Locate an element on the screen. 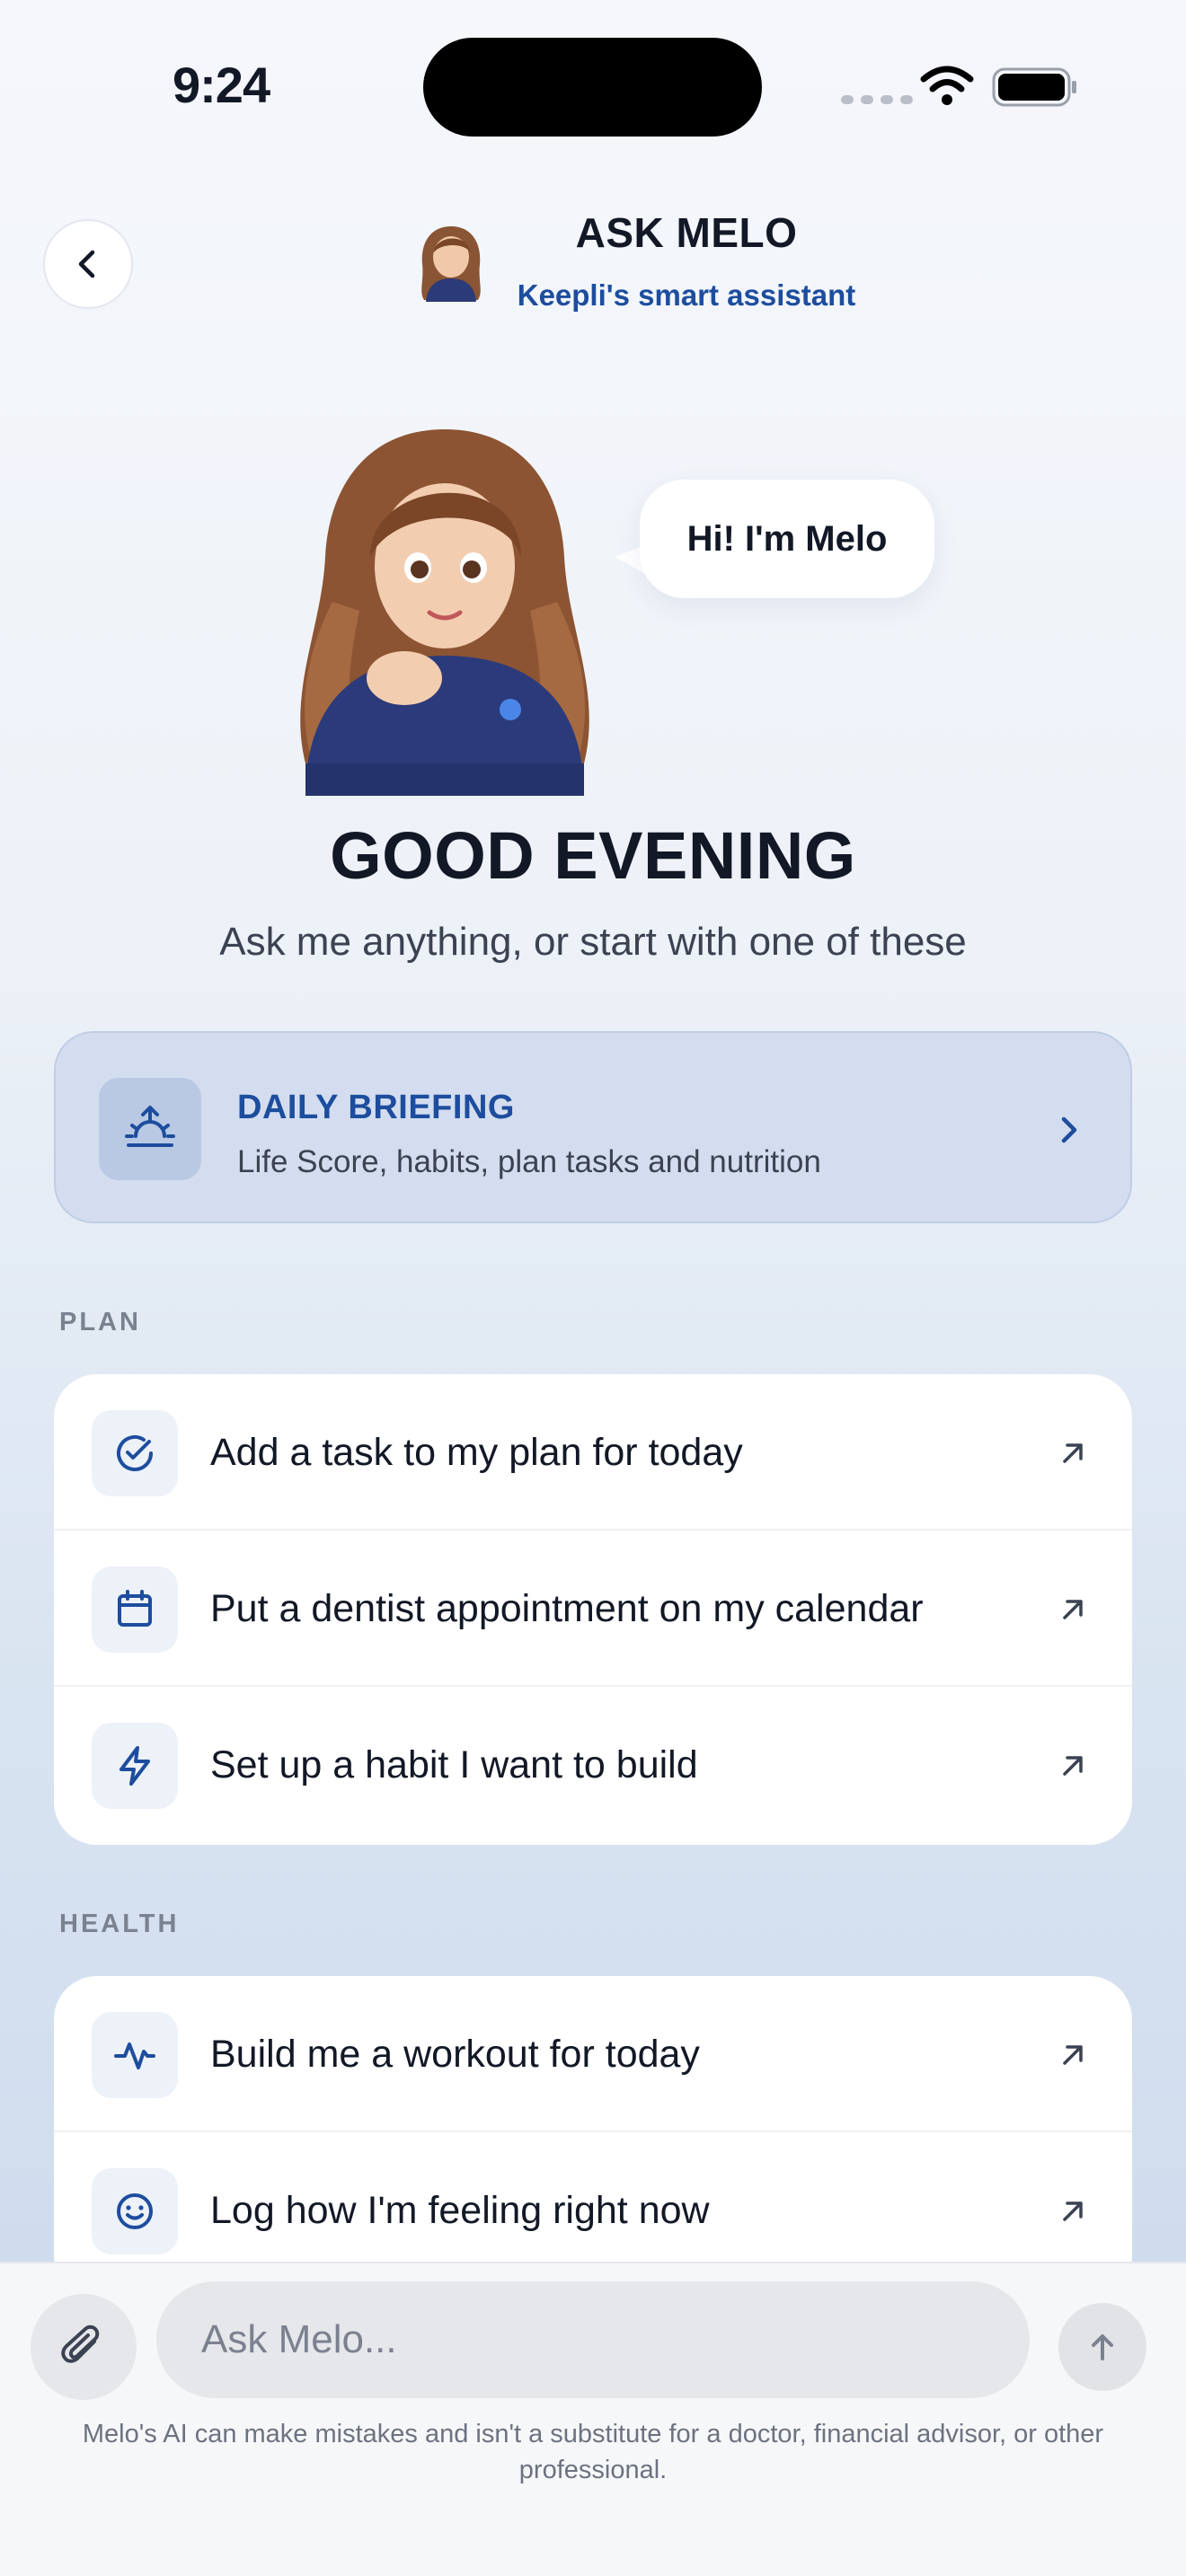 The height and width of the screenshot is (2576, 1186). melo-avatar-small is located at coordinates (451, 264).